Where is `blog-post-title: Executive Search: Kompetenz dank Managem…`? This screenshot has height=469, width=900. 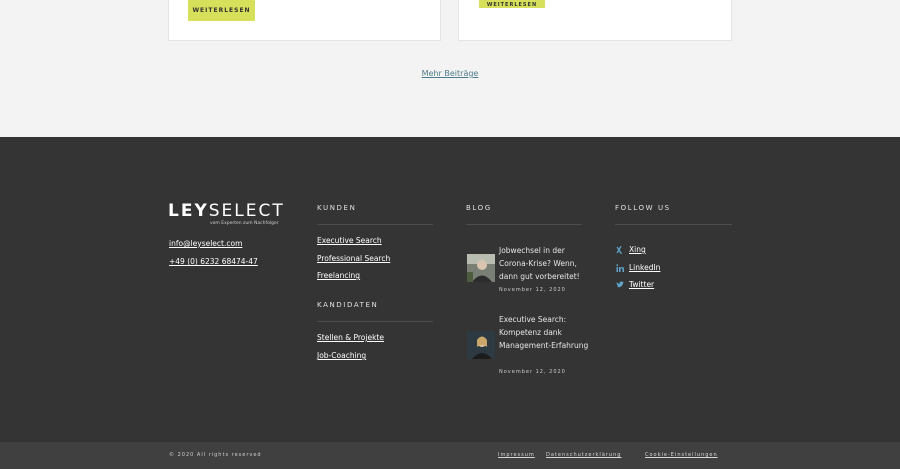 blog-post-title: Executive Search: Kompetenz dank Managem… is located at coordinates (544, 332).